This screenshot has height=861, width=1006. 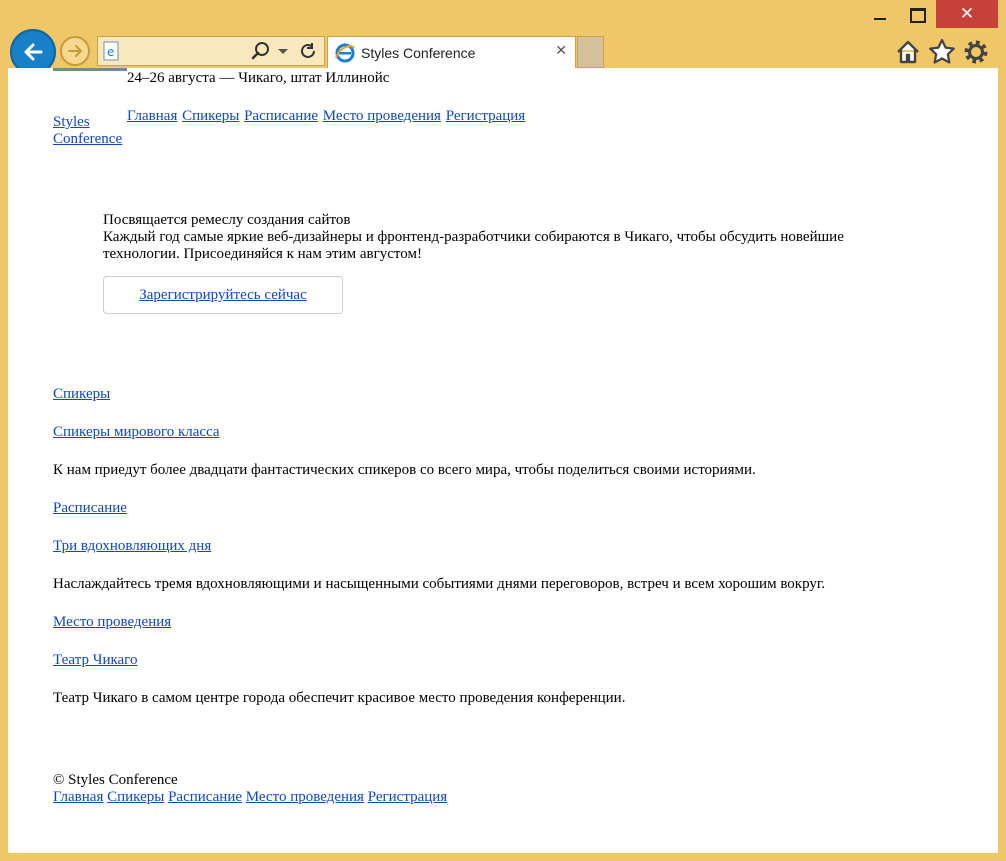 I want to click on refresh-icon, so click(x=308, y=51).